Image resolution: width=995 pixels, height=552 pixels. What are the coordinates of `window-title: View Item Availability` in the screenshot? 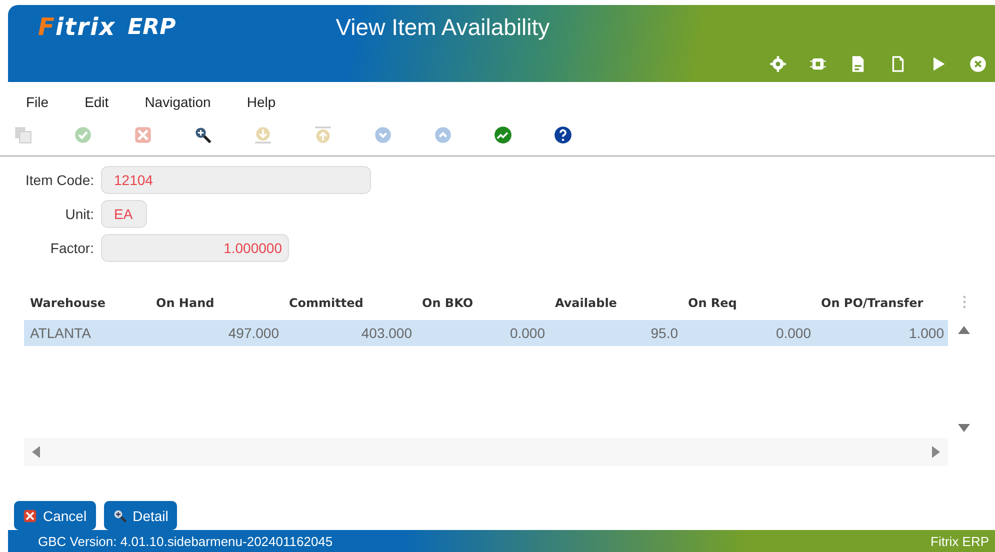 It's located at (443, 27).